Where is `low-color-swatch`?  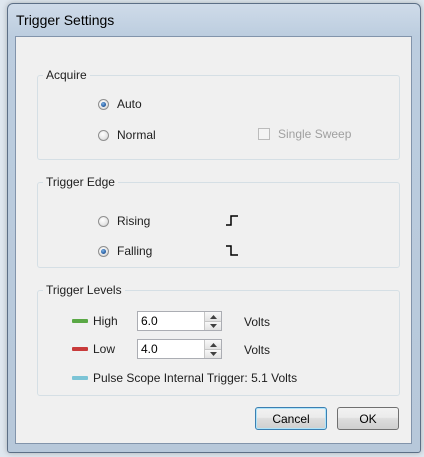 low-color-swatch is located at coordinates (80, 349).